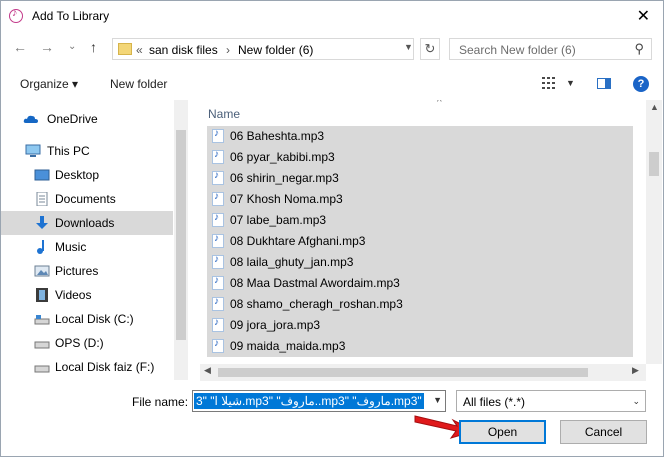  I want to click on file-list-horizontal-scrollbar: ◀ ▶, so click(423, 372).